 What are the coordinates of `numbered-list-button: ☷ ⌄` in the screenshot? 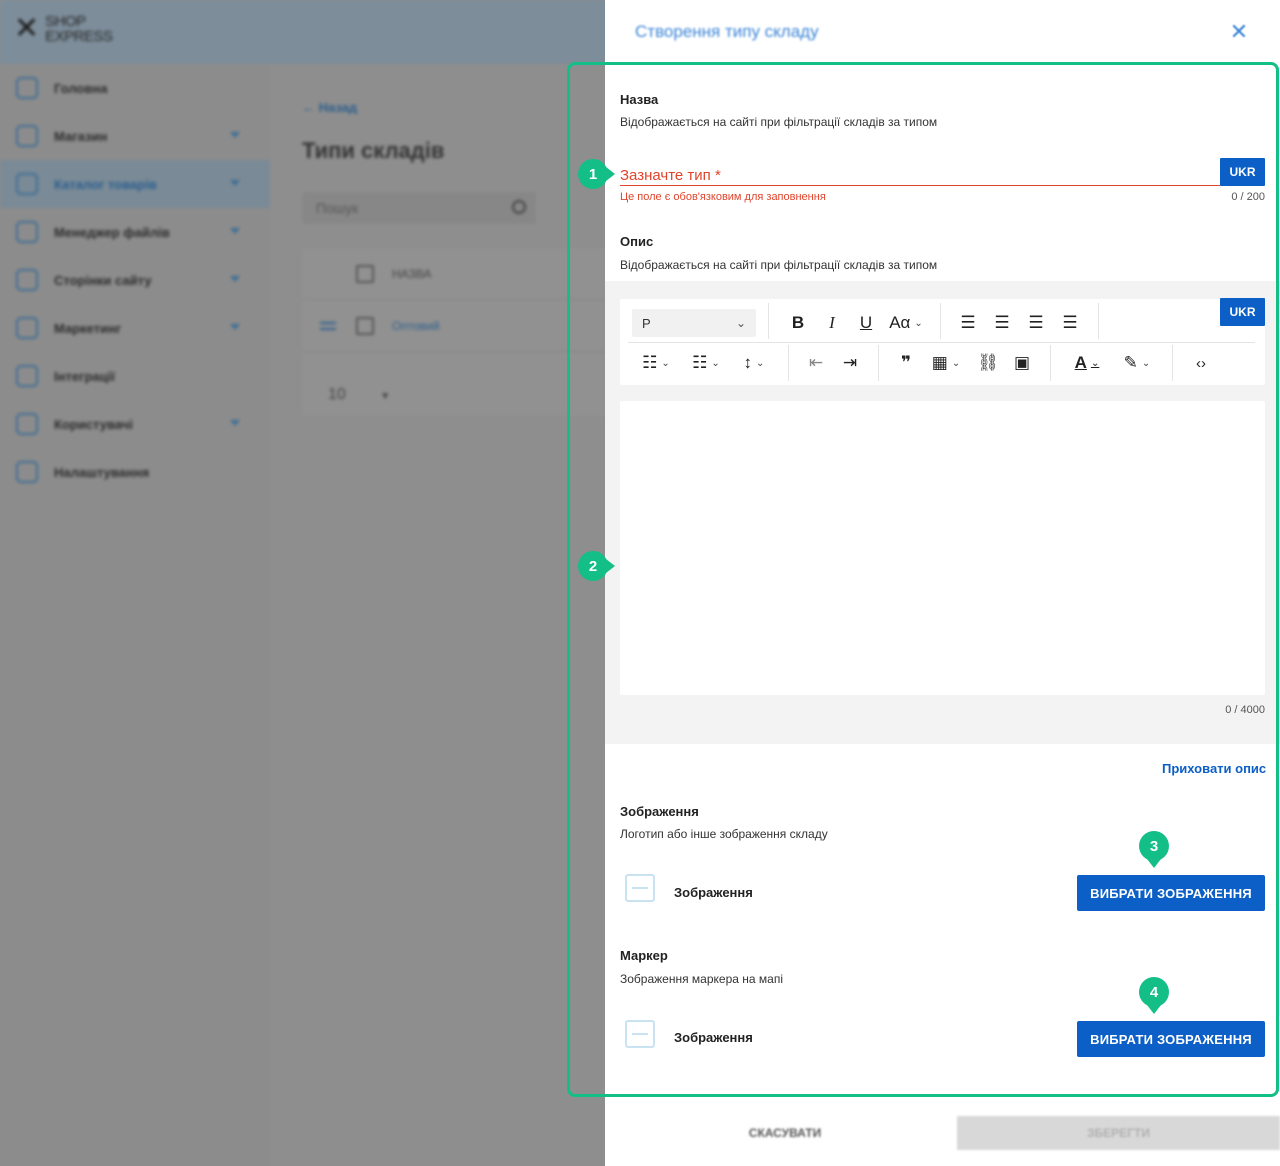 It's located at (706, 363).